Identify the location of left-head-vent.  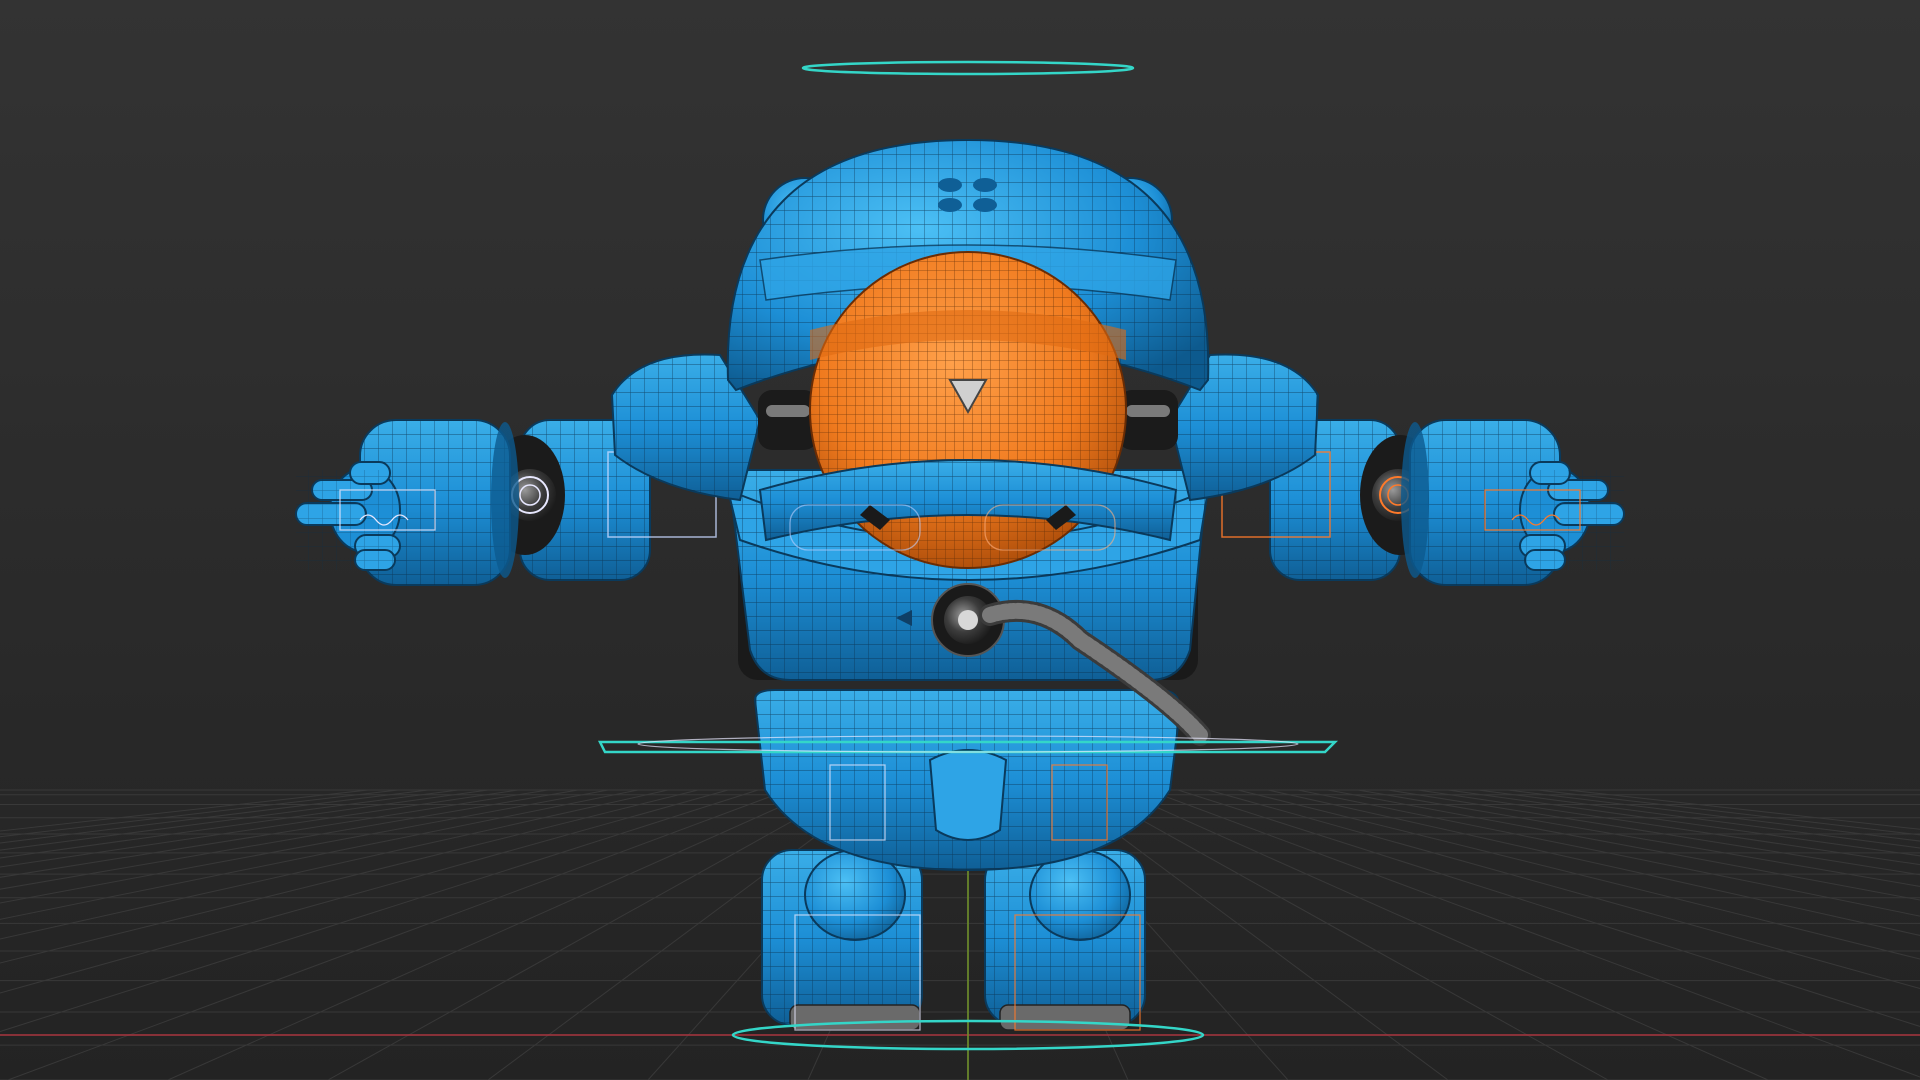
(788, 420).